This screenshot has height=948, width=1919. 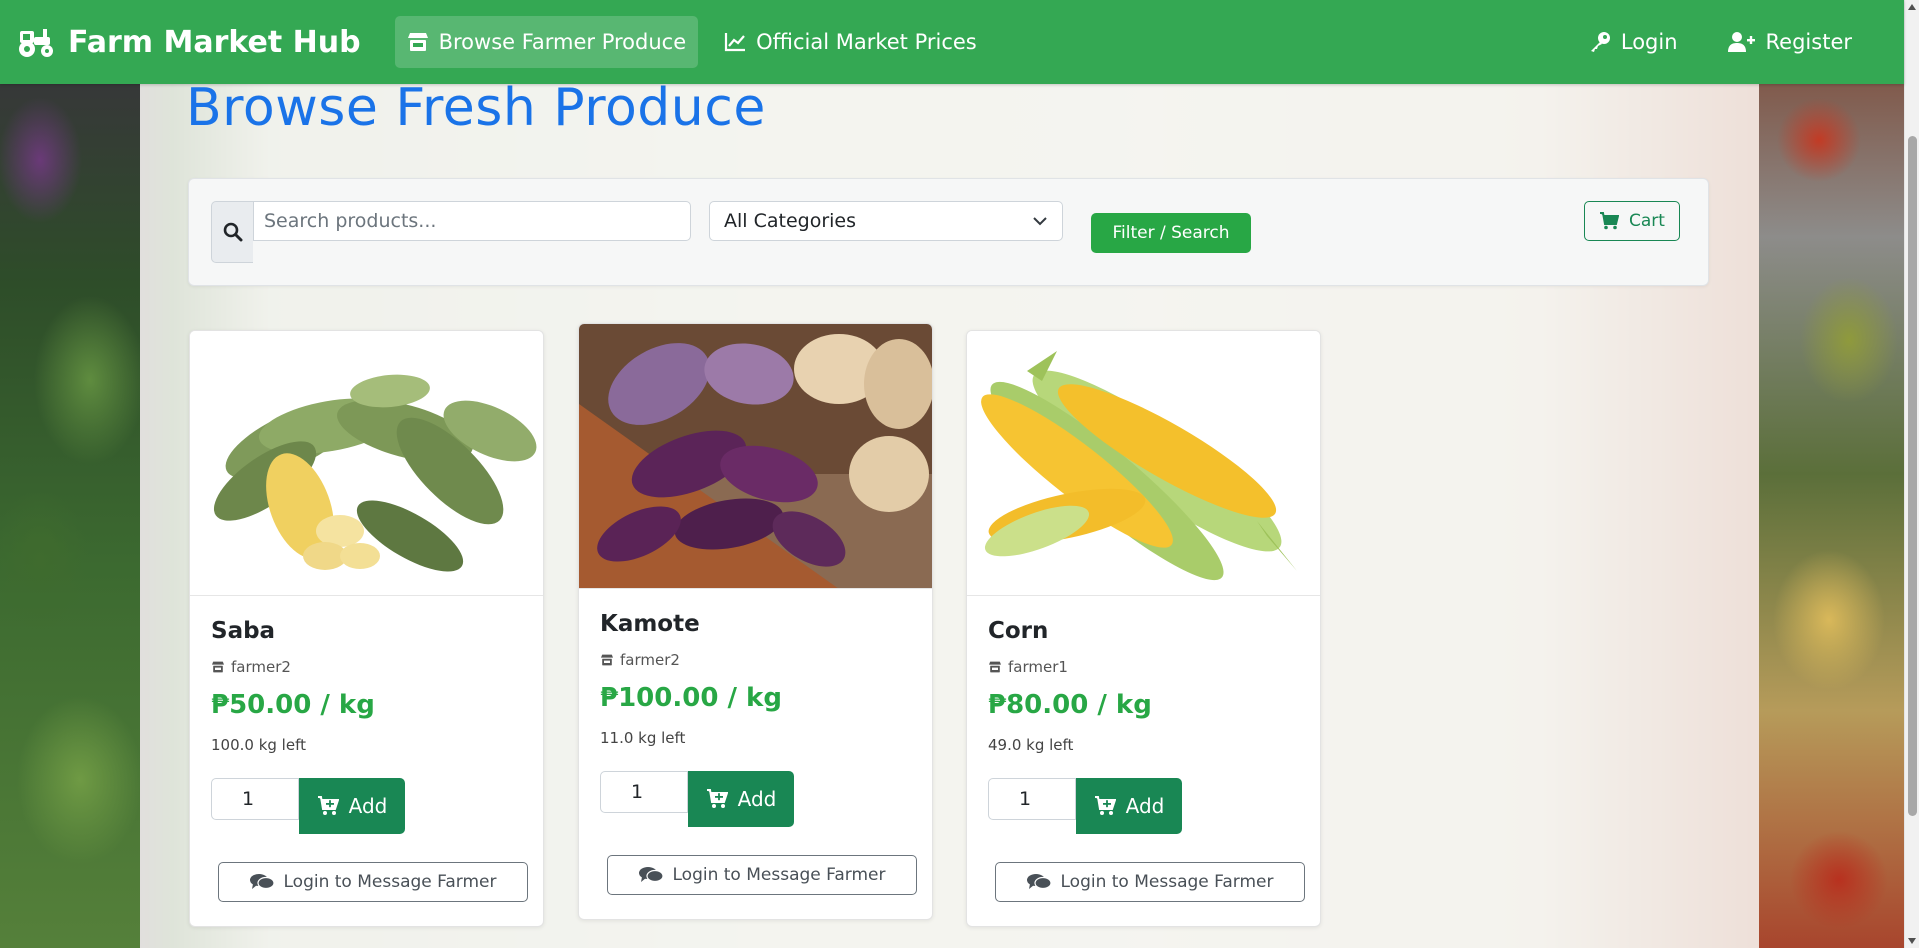 What do you see at coordinates (1610, 221) in the screenshot?
I see `cart-icon` at bounding box center [1610, 221].